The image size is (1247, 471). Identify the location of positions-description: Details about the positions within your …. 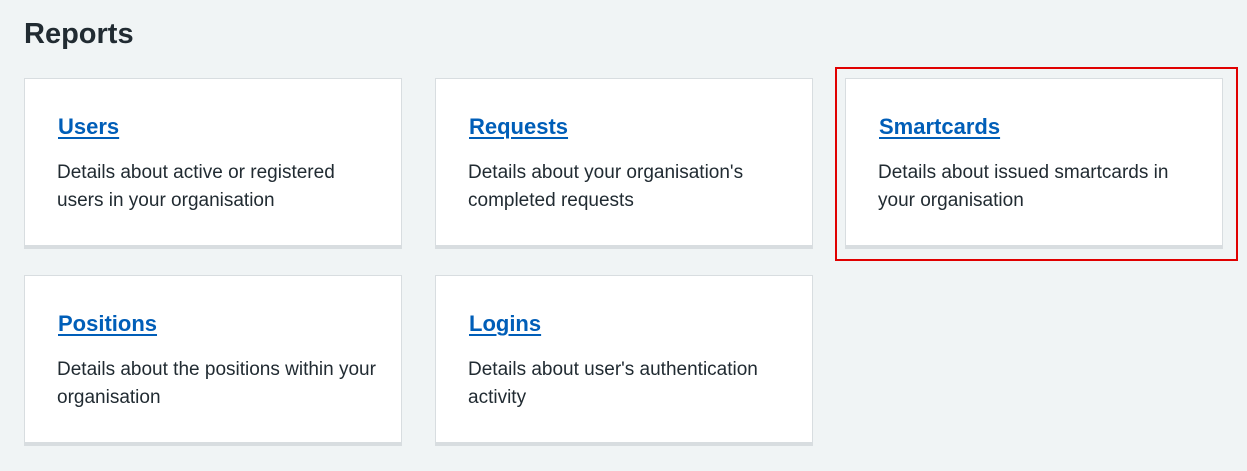
(216, 383).